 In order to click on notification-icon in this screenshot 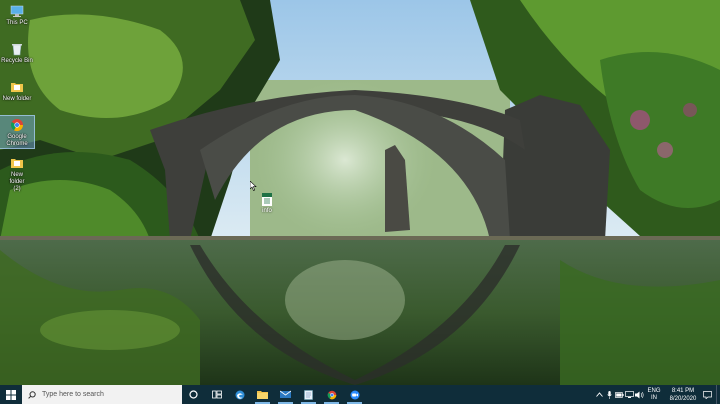, I will do `click(707, 394)`.